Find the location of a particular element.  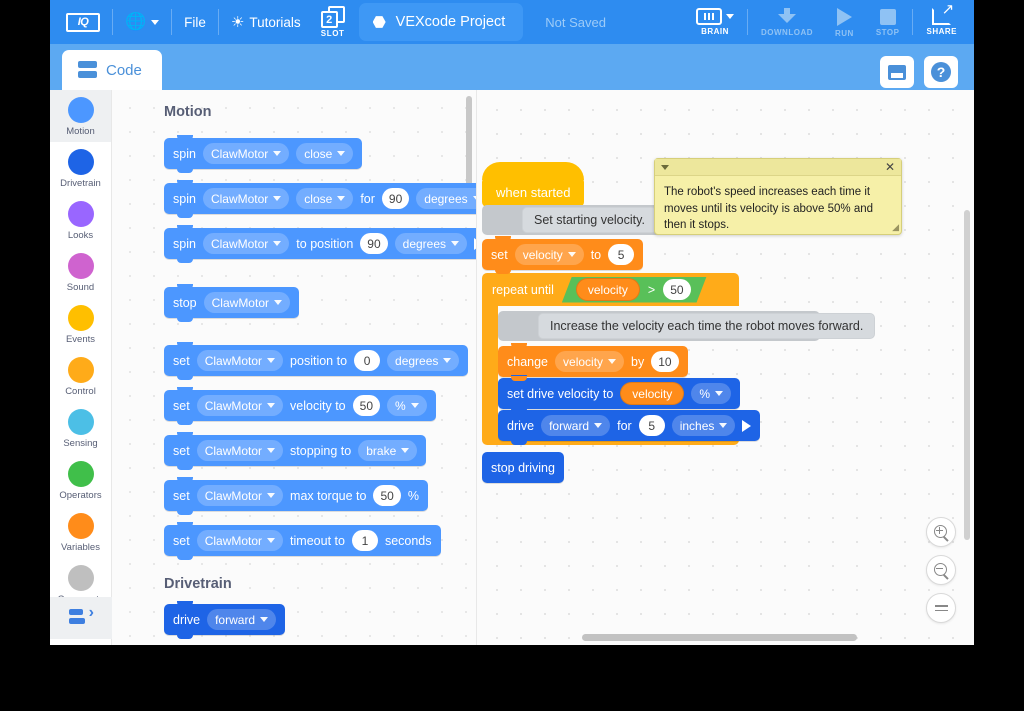

workspace-comment-set-starting-velocity: Set starting velocity. is located at coordinates (576, 220).